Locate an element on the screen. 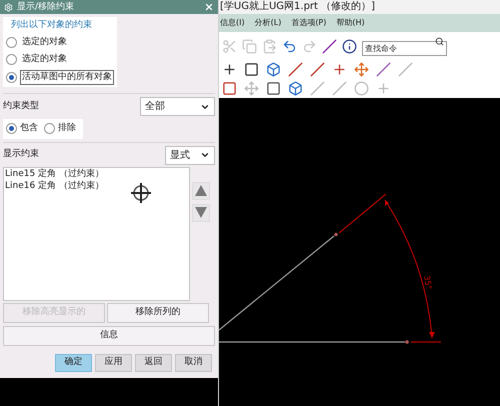 This screenshot has height=406, width=500. list-item: Line16 定角 （过约束） is located at coordinates (96, 186).